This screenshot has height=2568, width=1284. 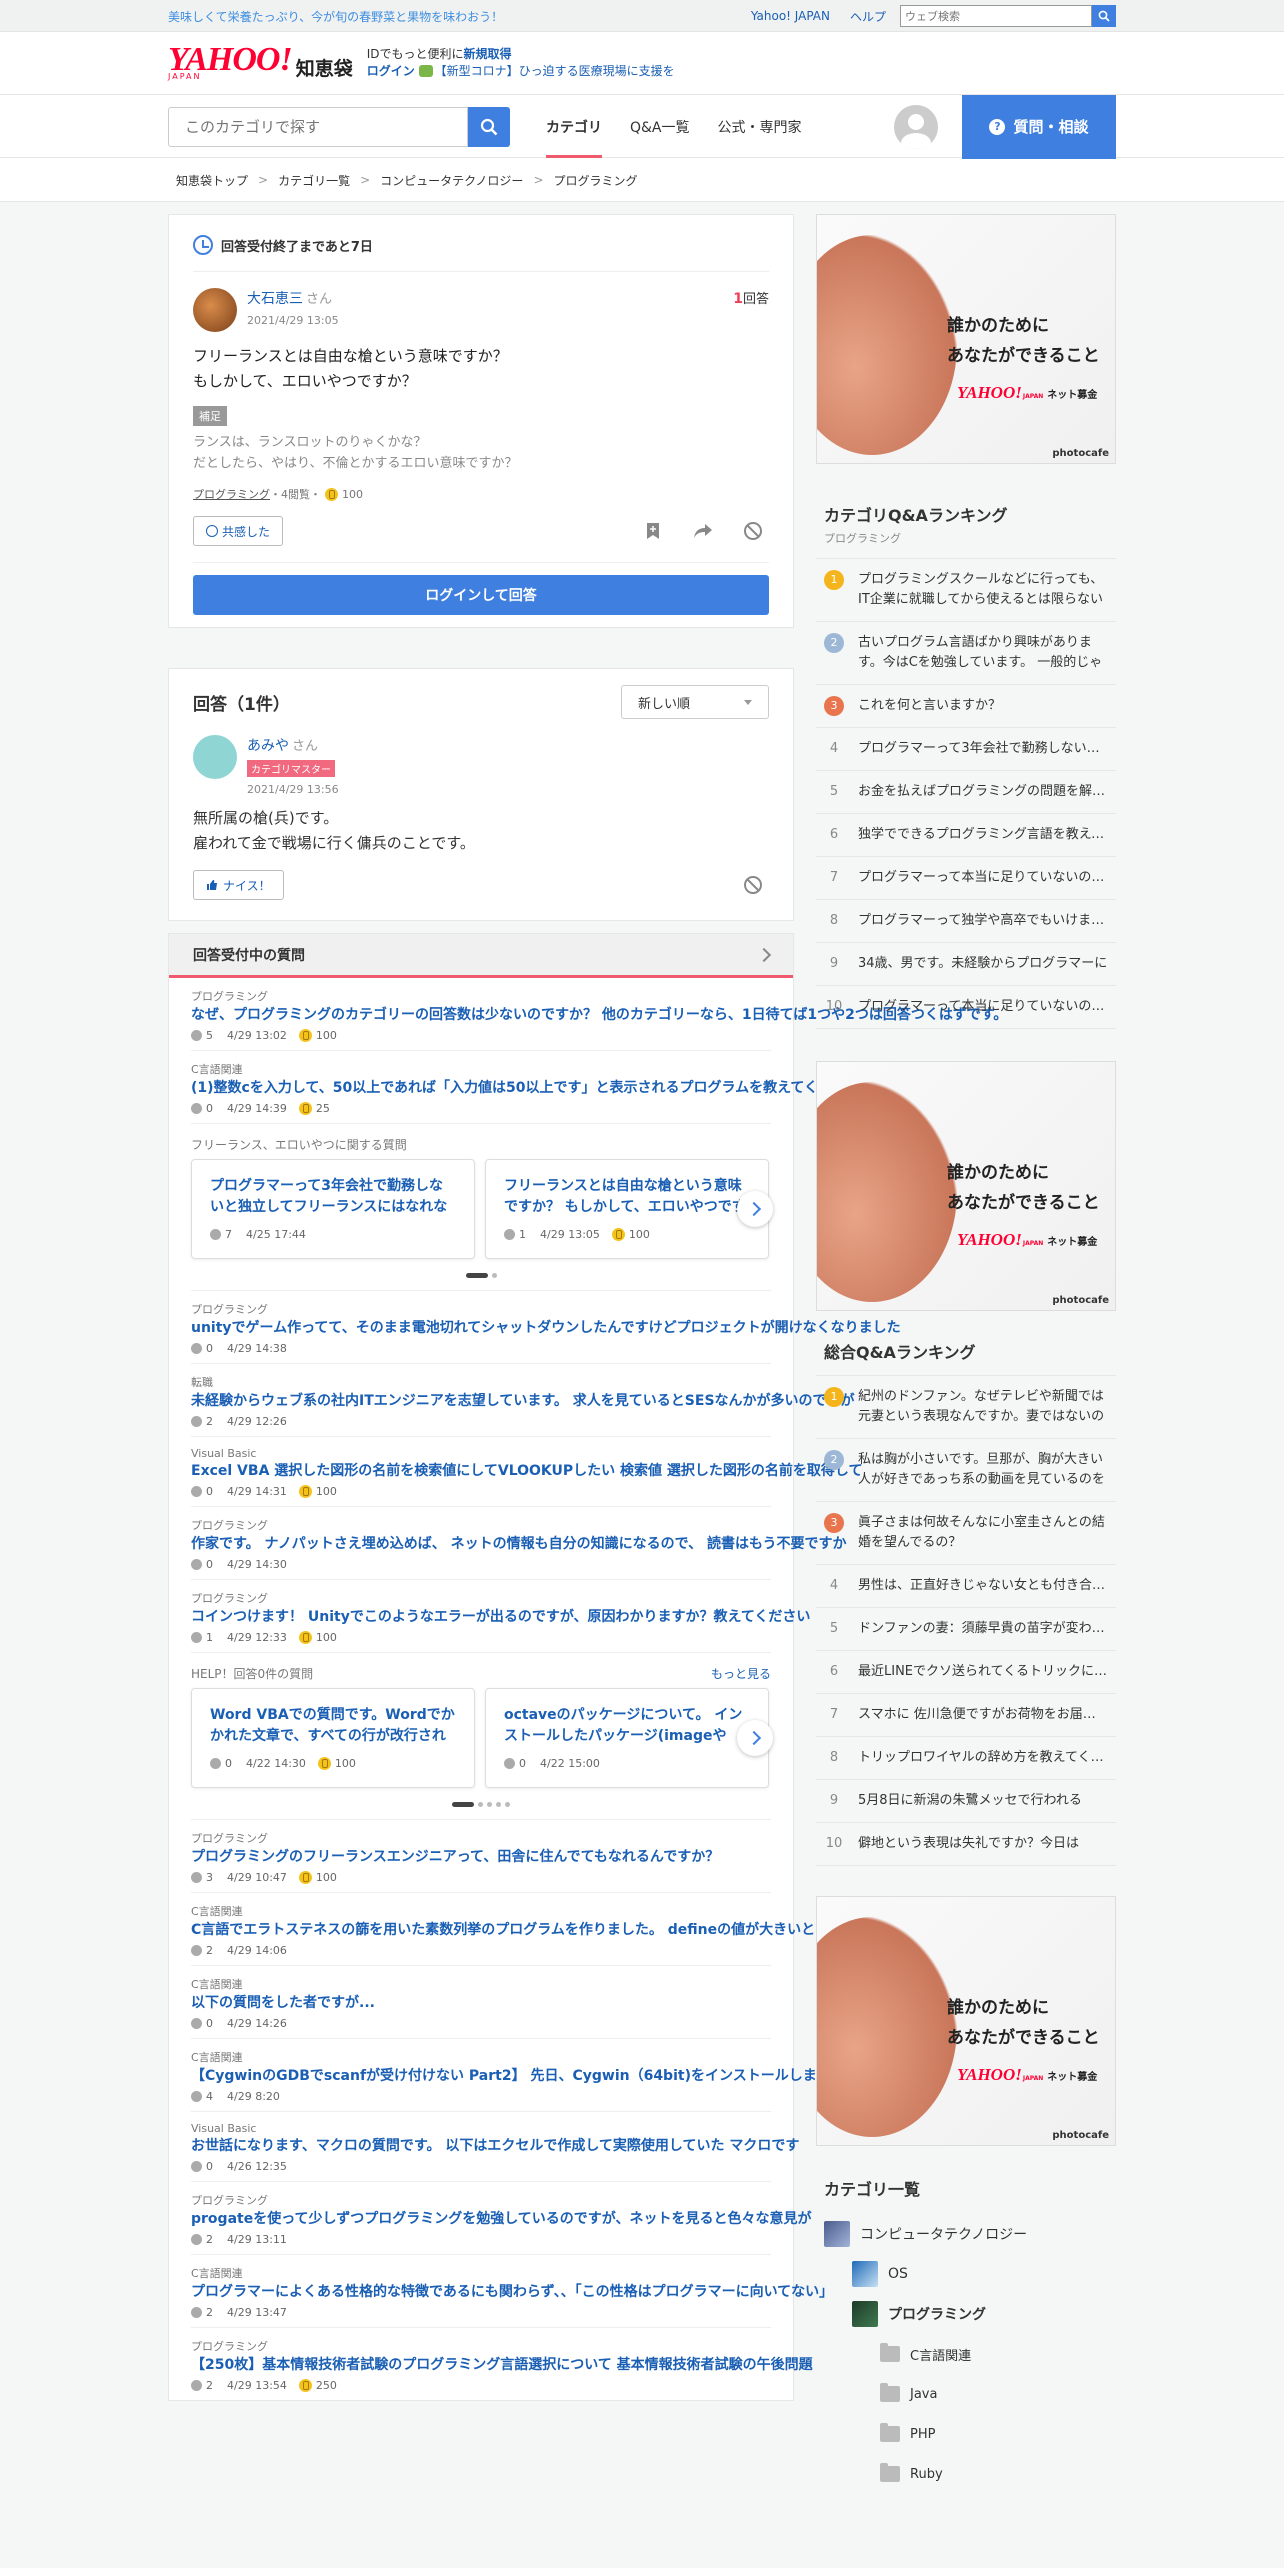 I want to click on see-more-link: もっと見る, so click(x=741, y=1673).